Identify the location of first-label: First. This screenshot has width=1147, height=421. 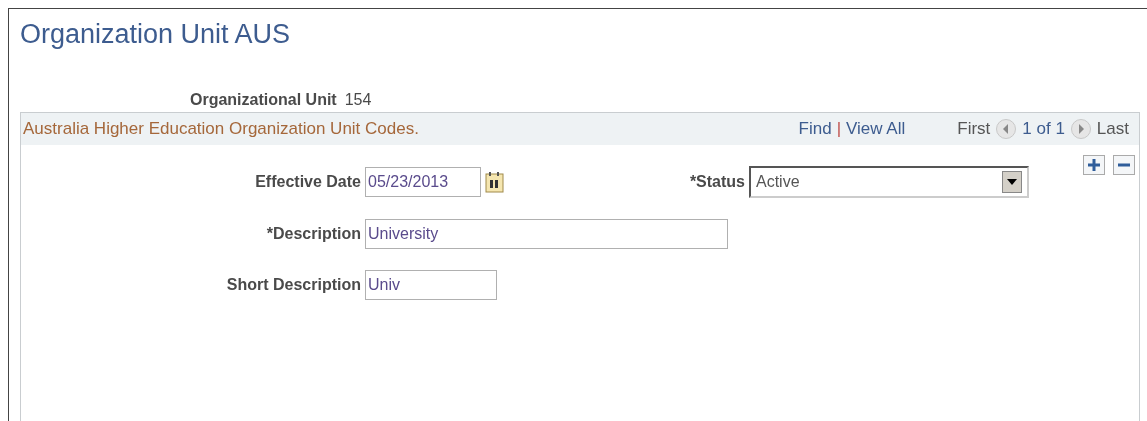
(974, 129).